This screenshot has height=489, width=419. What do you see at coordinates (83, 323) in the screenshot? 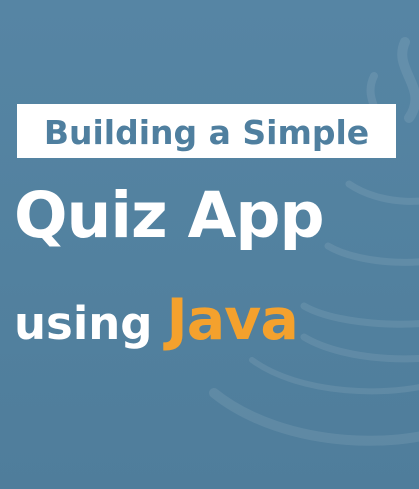
I see `subline-prefix: using` at bounding box center [83, 323].